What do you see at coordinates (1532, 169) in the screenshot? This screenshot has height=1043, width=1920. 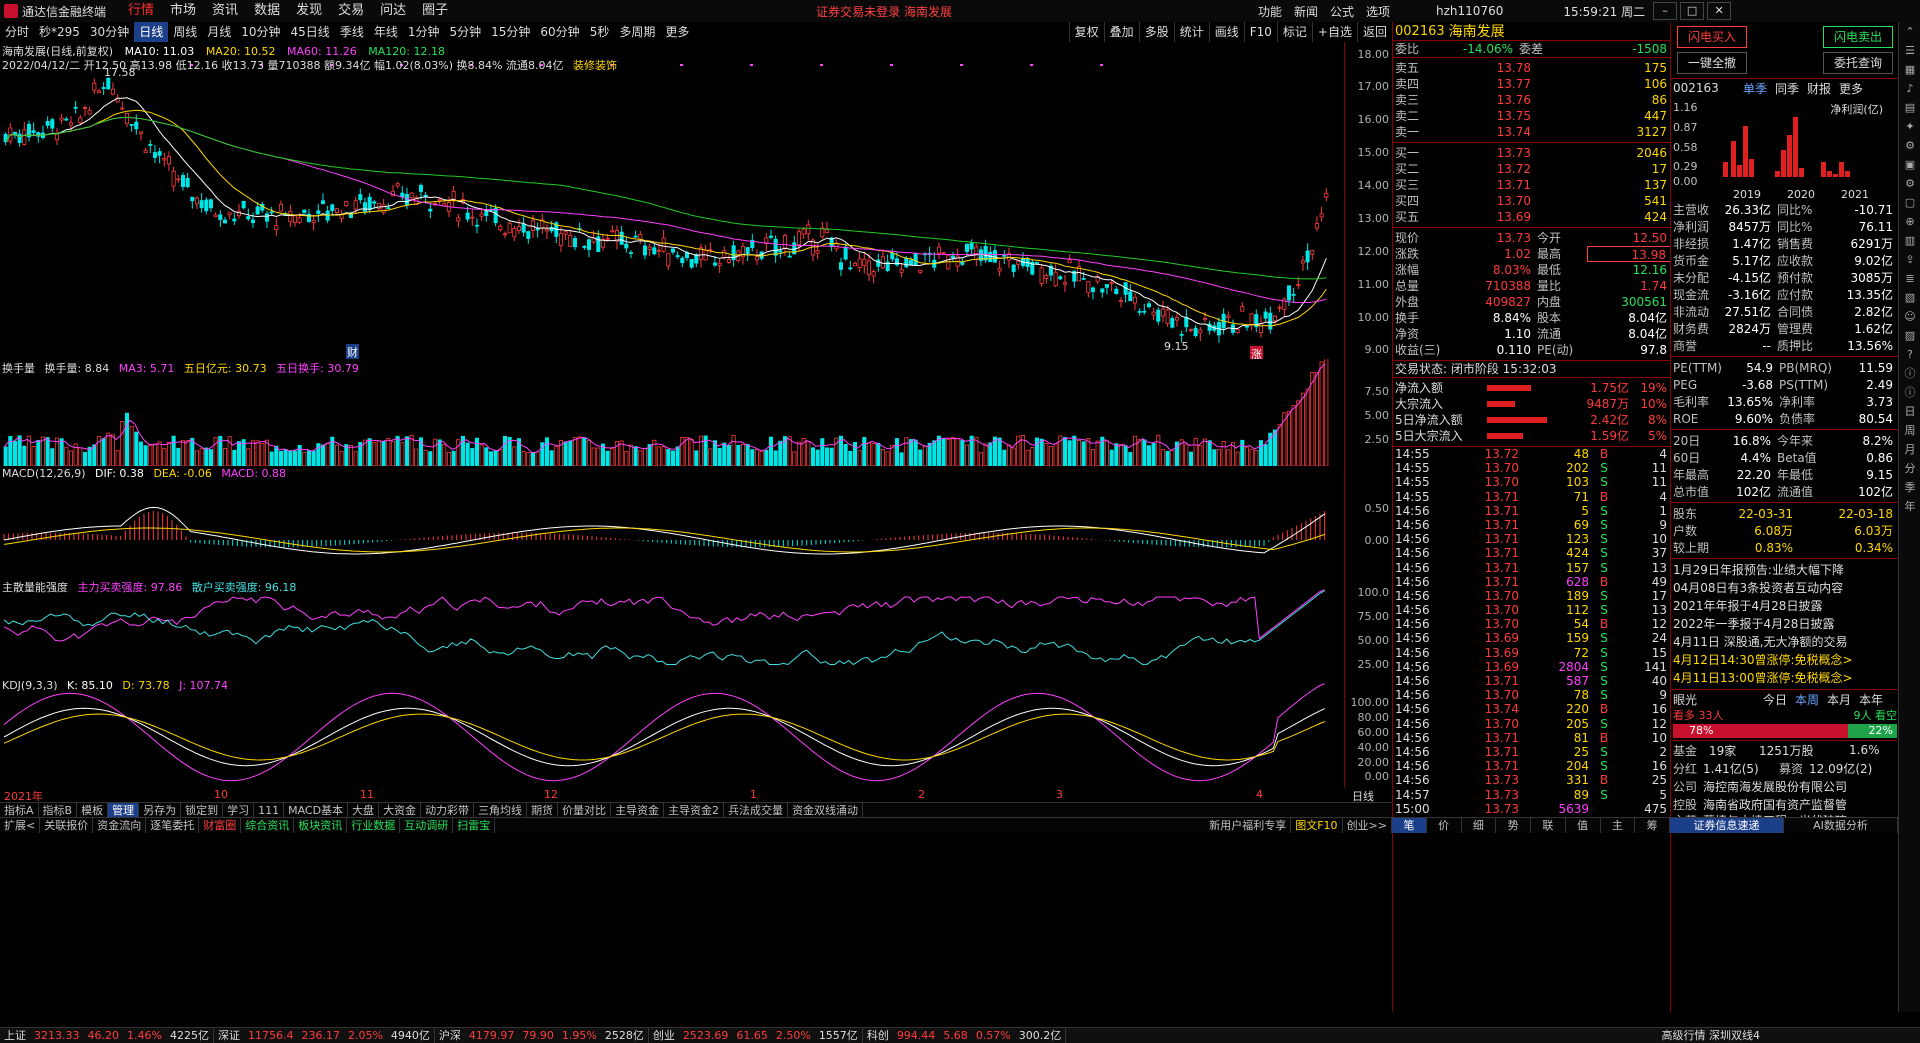 I see `bid-row: 买二13.7217` at bounding box center [1532, 169].